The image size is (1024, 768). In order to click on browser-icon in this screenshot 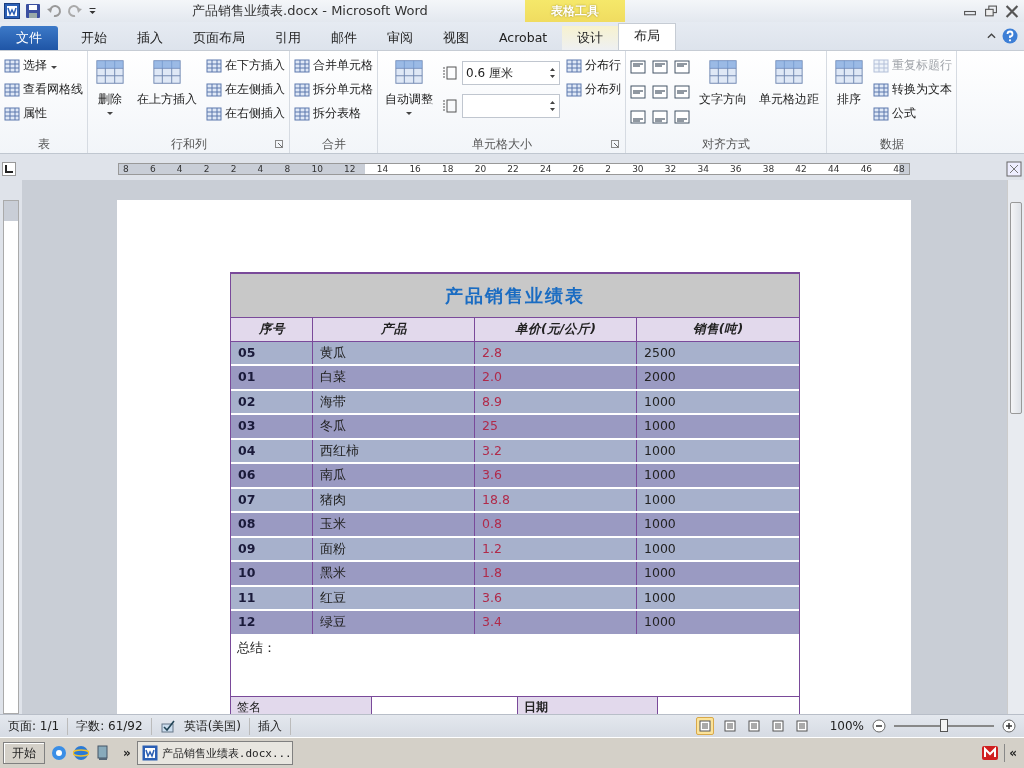, I will do `click(59, 753)`.